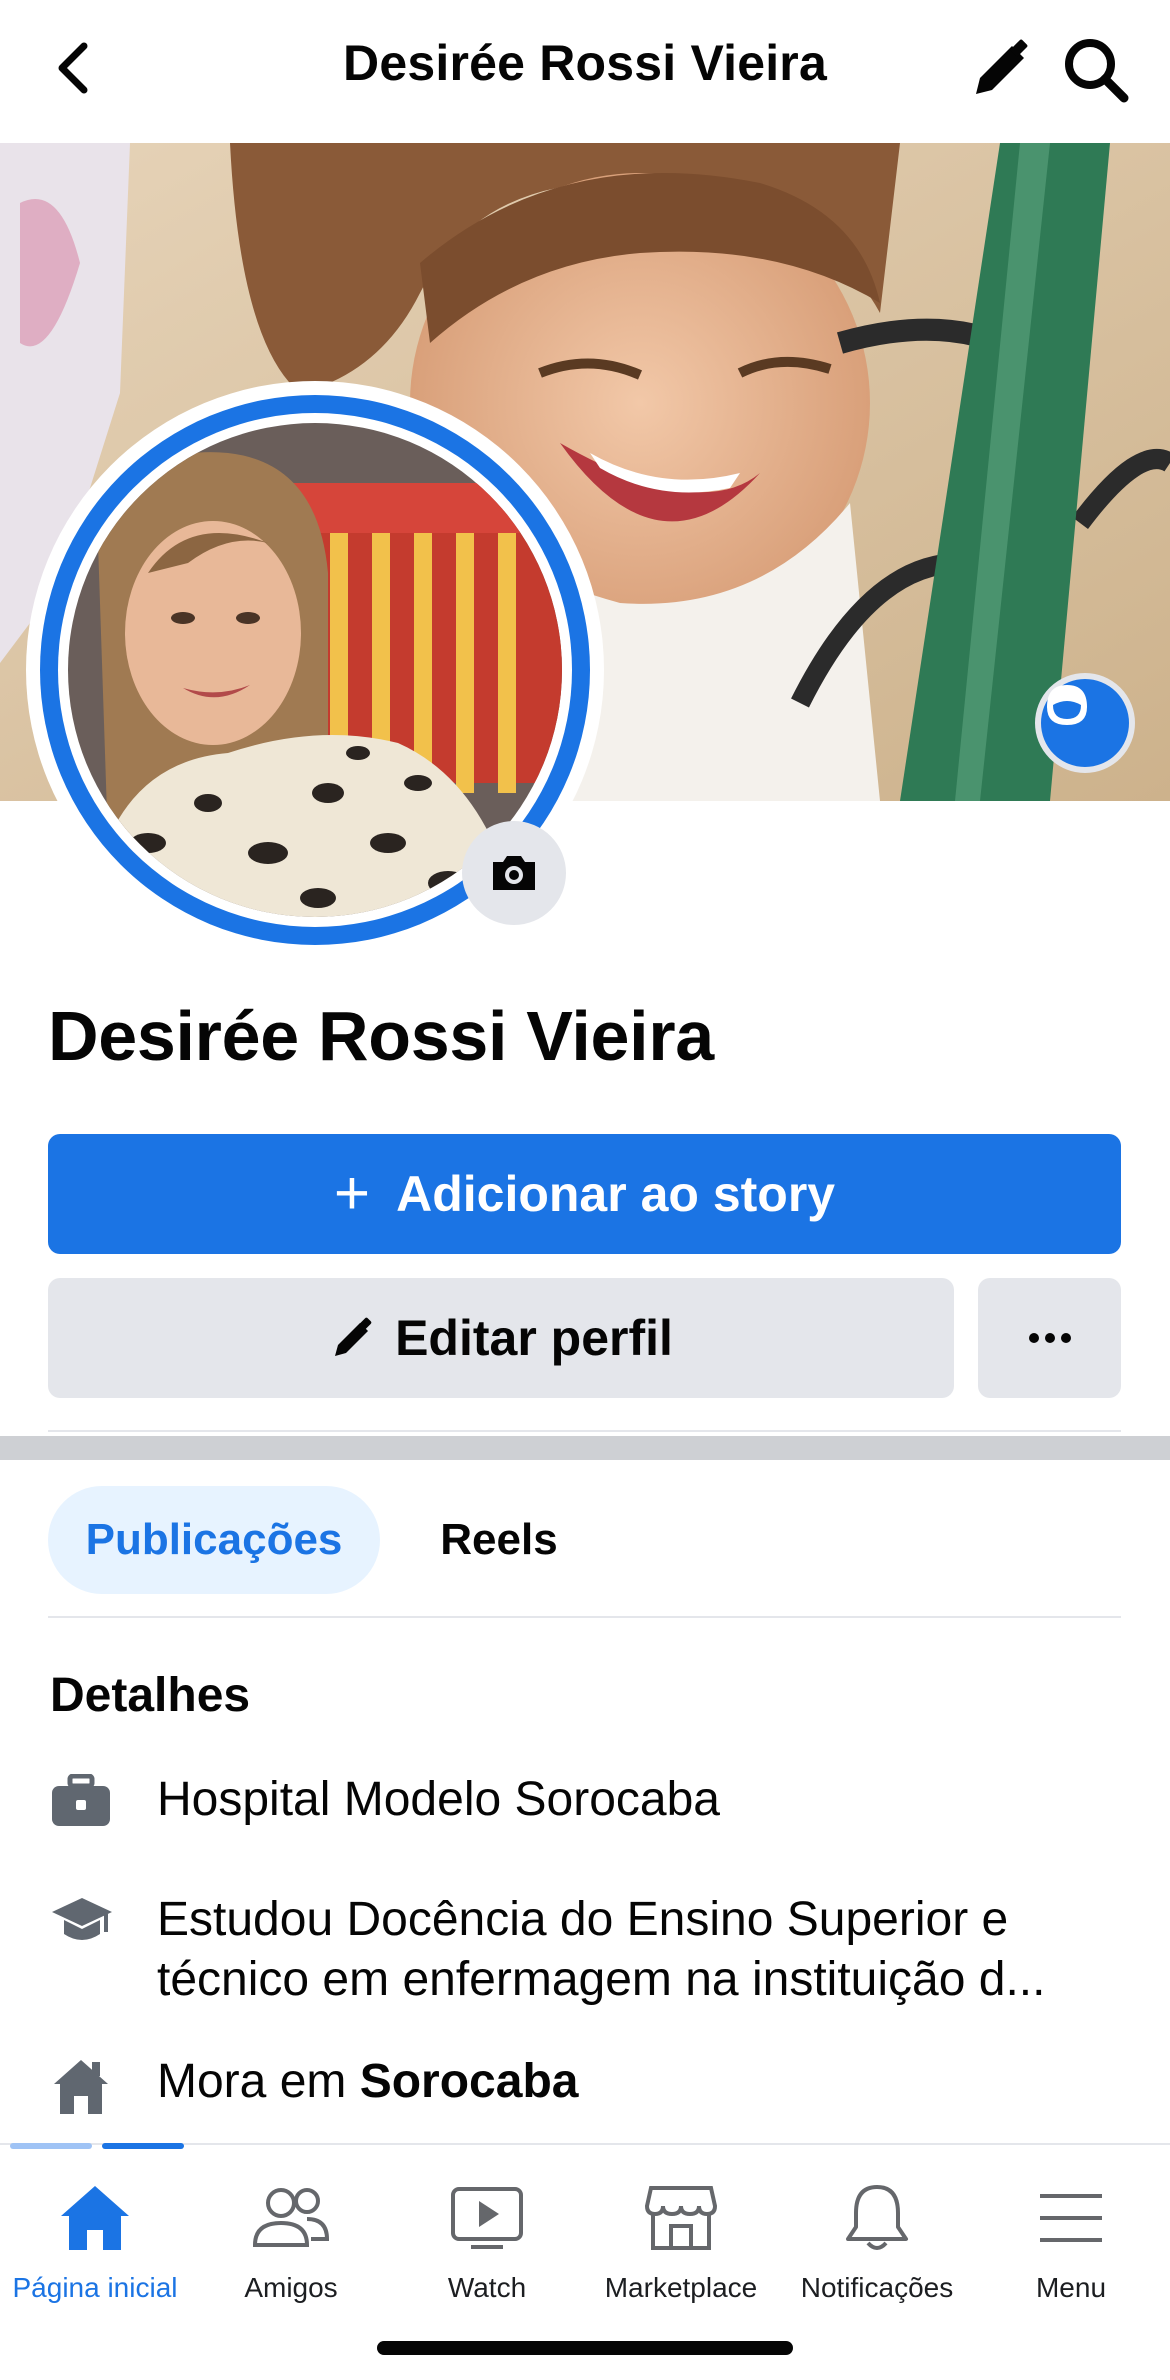 The image size is (1170, 2380). Describe the element at coordinates (1071, 2287) in the screenshot. I see `nav-menu-label: Menu` at that location.